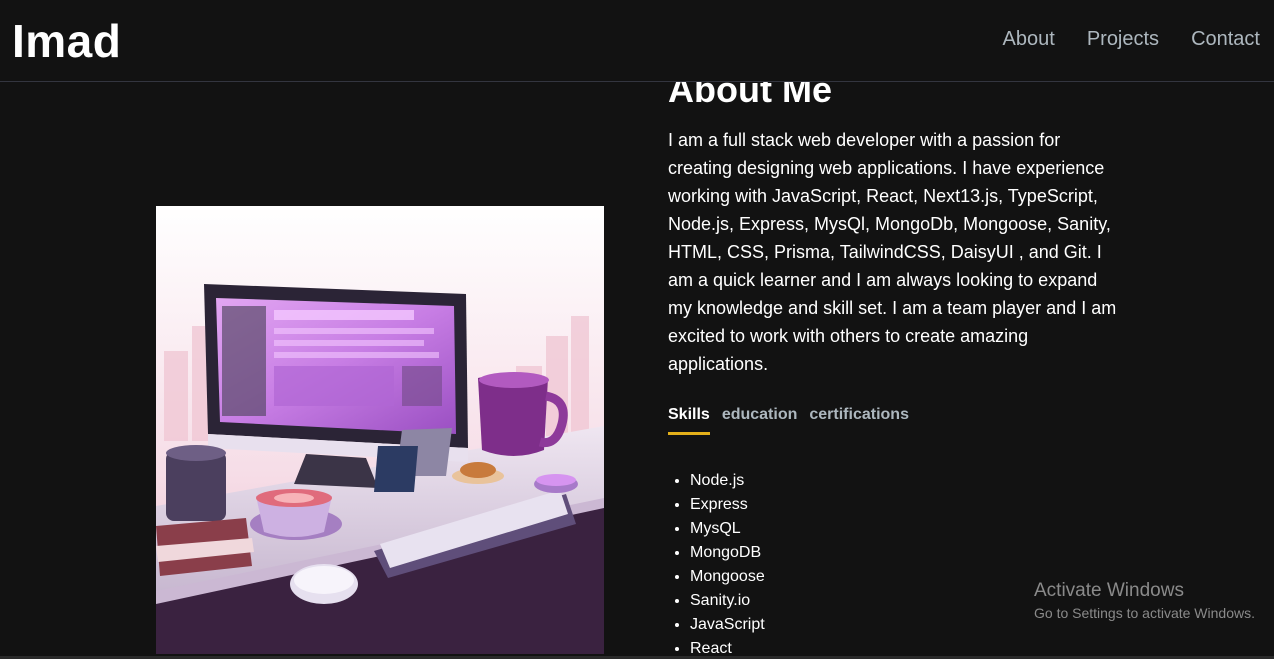 The height and width of the screenshot is (659, 1274). I want to click on brand-logo: Imad, so click(66, 41).